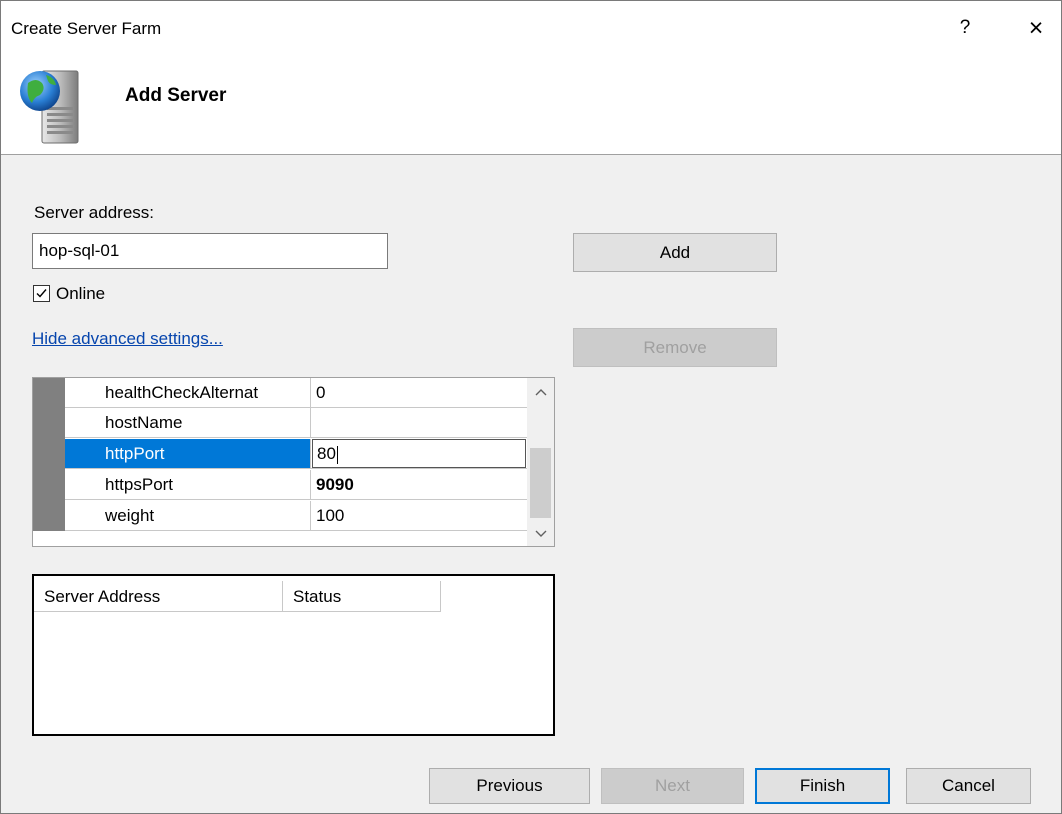 The image size is (1062, 814). I want to click on server-list: Server Address Status, so click(293, 655).